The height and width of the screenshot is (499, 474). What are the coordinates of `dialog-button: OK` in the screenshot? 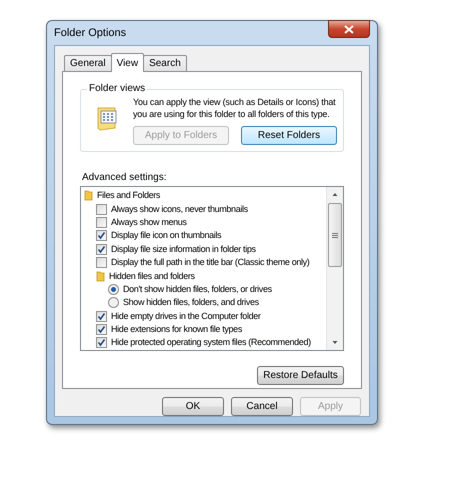 It's located at (193, 406).